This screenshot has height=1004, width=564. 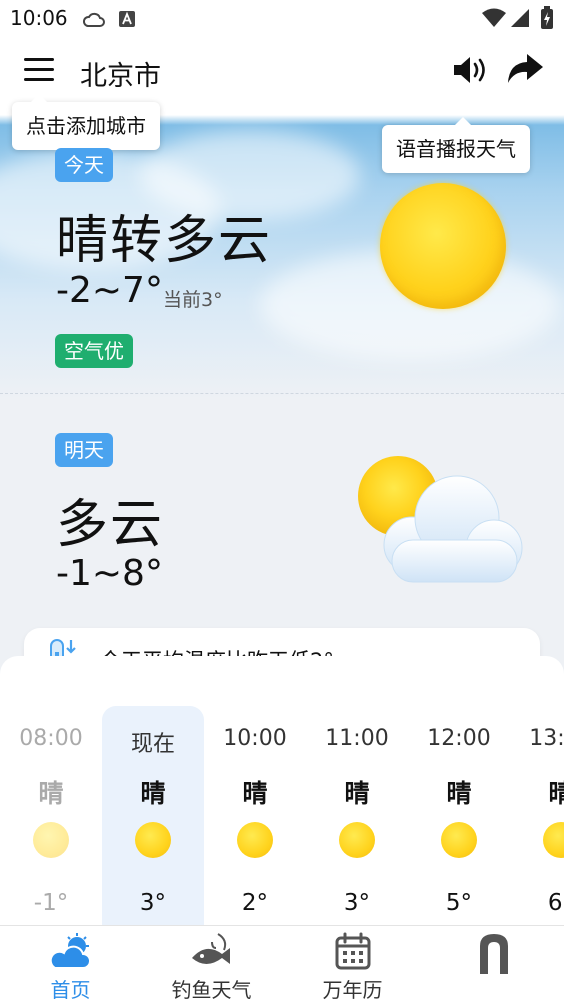 I want to click on partly-cloudy-icon, so click(x=440, y=519).